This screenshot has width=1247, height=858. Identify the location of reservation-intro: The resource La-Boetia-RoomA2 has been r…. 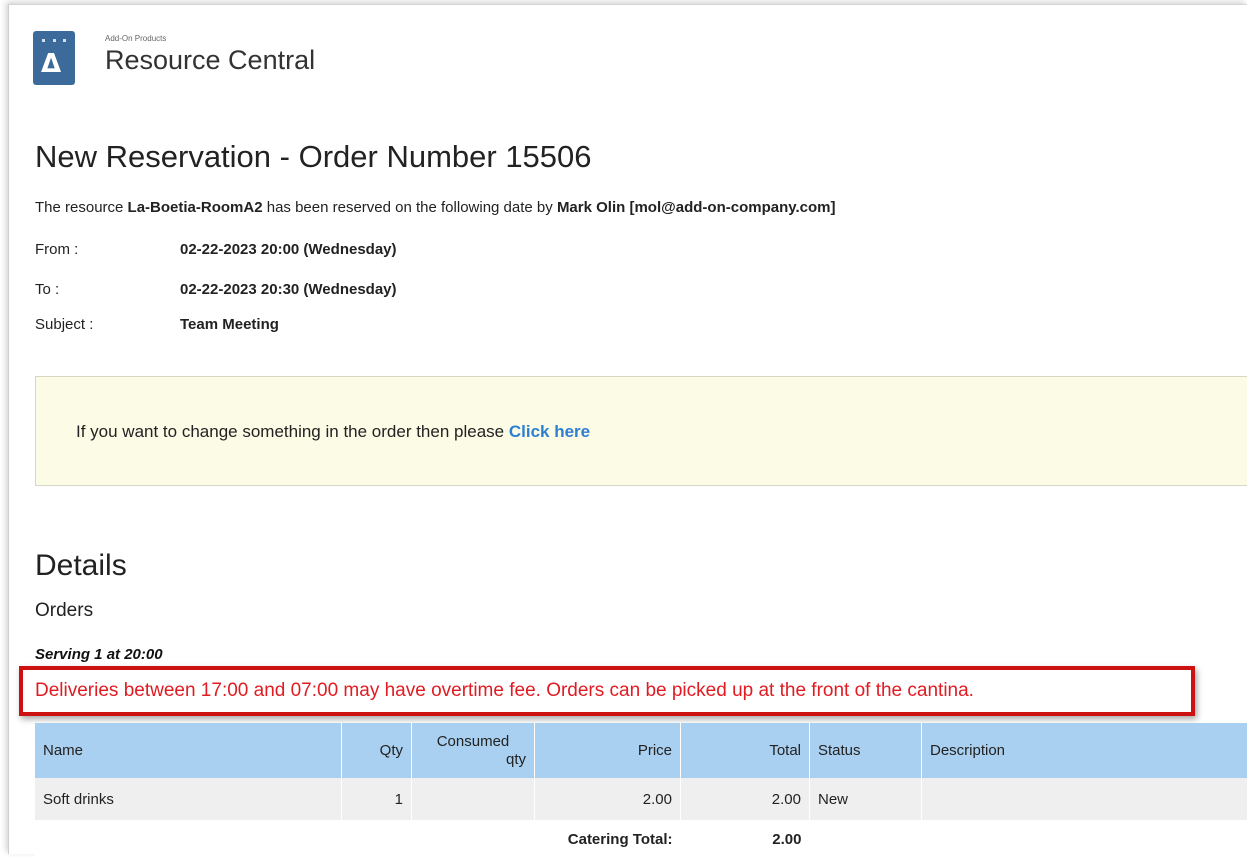
(435, 207).